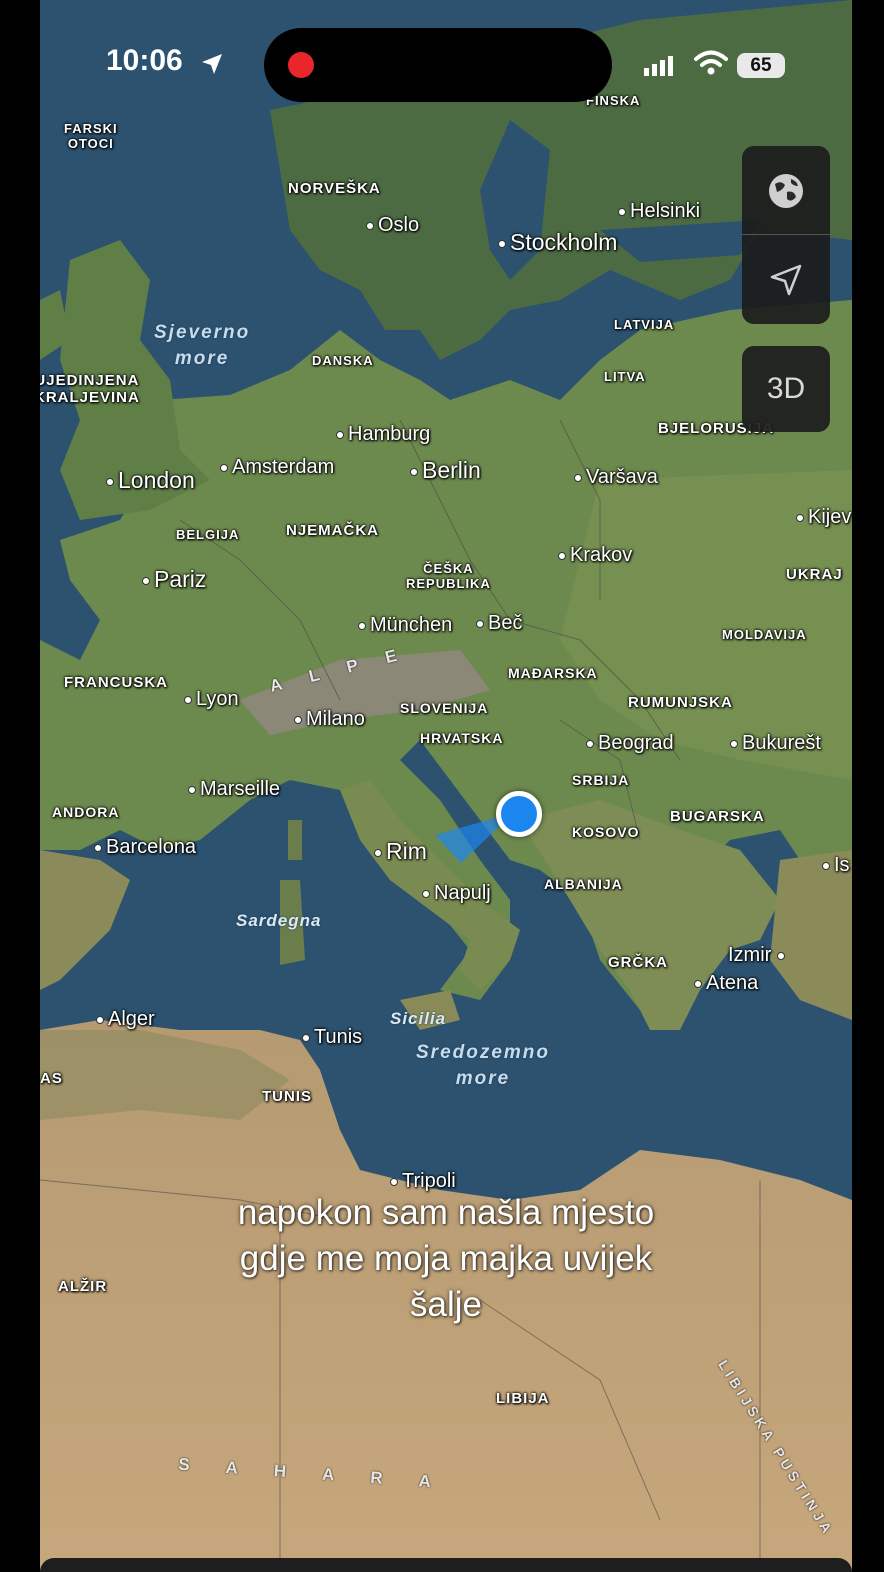  I want to click on city-lyon: Lyon, so click(211, 699).